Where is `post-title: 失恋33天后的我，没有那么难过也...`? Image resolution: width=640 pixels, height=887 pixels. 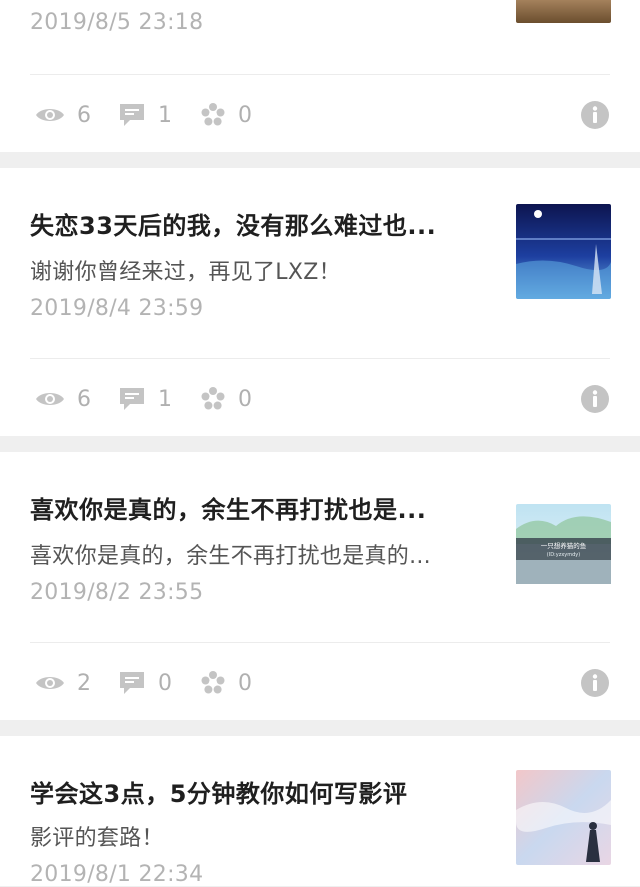 post-title: 失恋33天后的我，没有那么难过也... is located at coordinates (260, 223).